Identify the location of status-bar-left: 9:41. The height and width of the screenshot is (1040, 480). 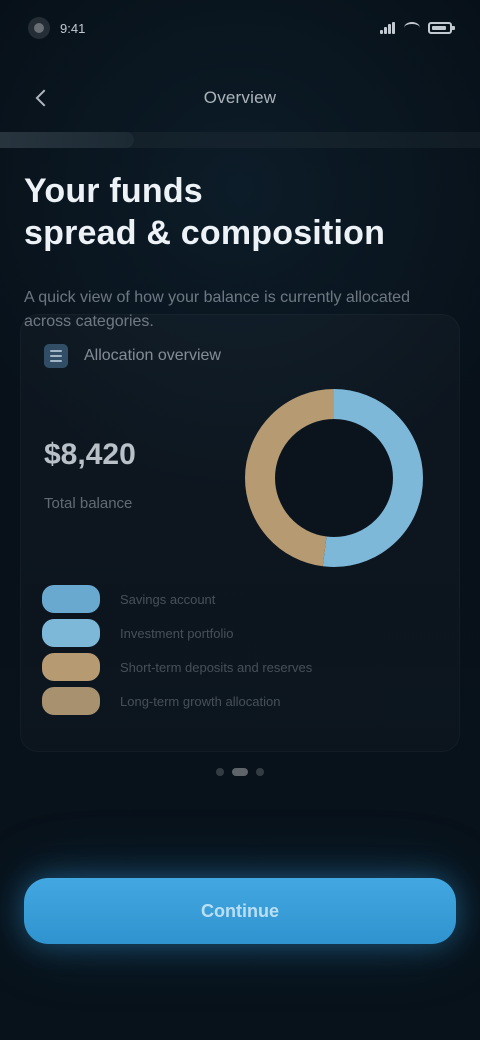
(56, 28).